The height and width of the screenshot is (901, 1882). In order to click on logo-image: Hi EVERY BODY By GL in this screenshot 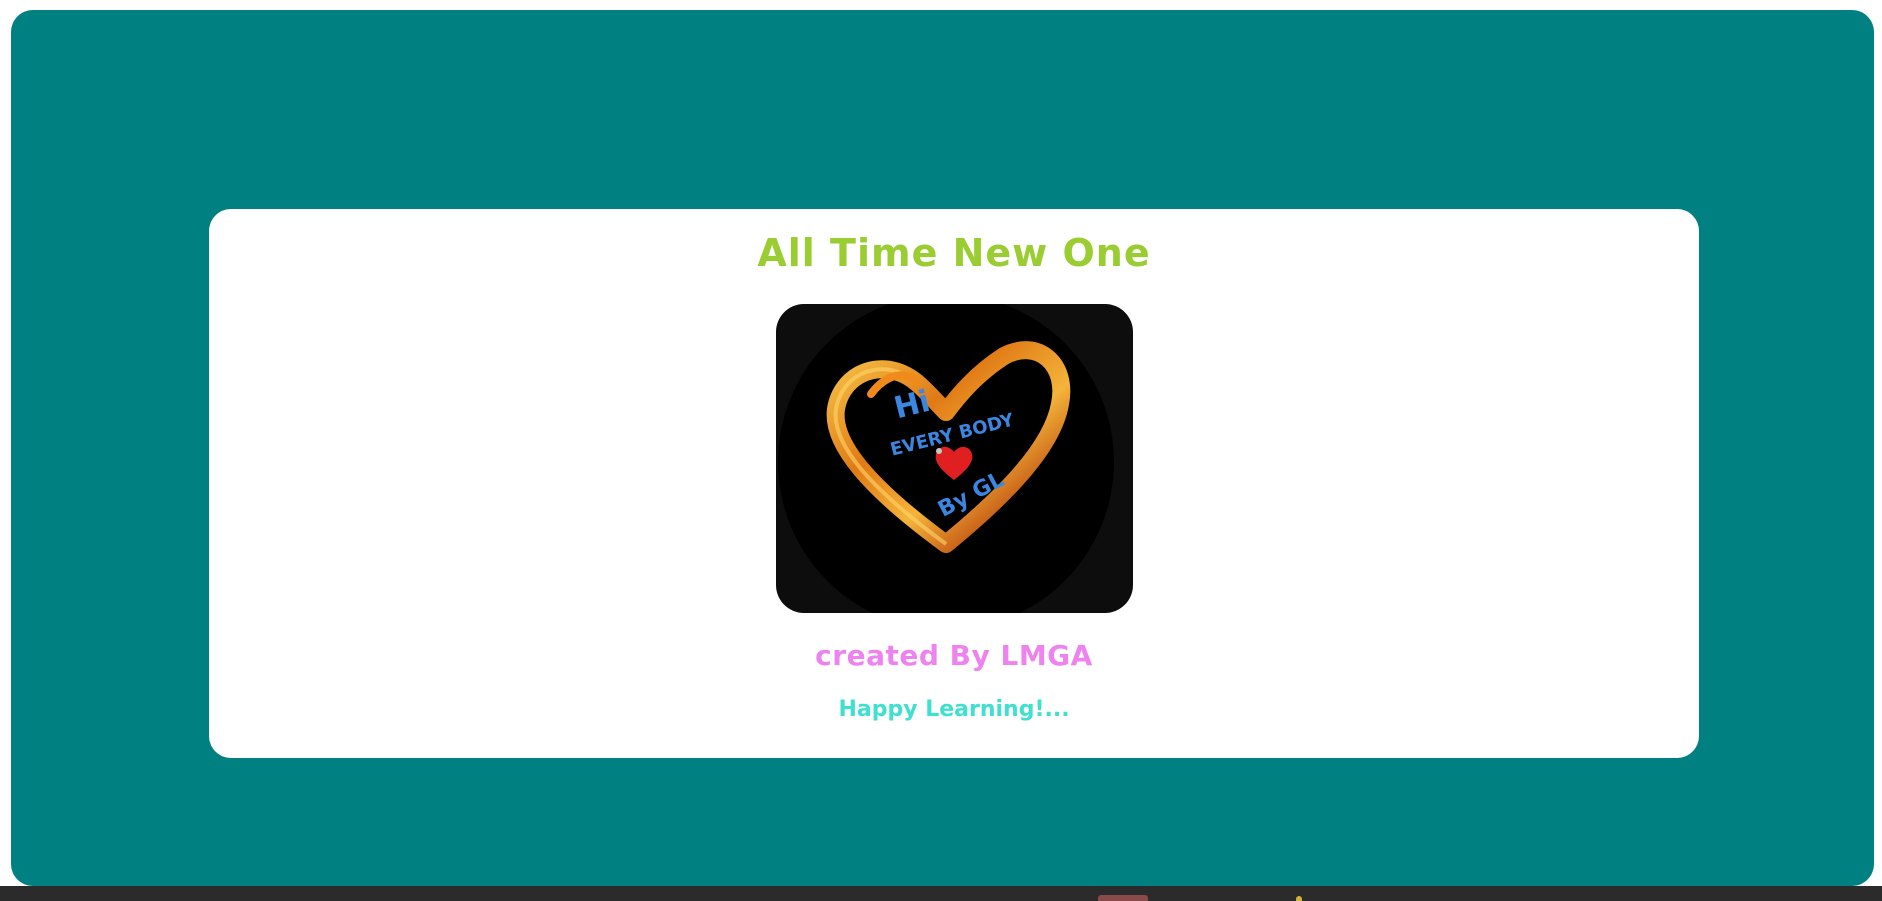, I will do `click(954, 458)`.